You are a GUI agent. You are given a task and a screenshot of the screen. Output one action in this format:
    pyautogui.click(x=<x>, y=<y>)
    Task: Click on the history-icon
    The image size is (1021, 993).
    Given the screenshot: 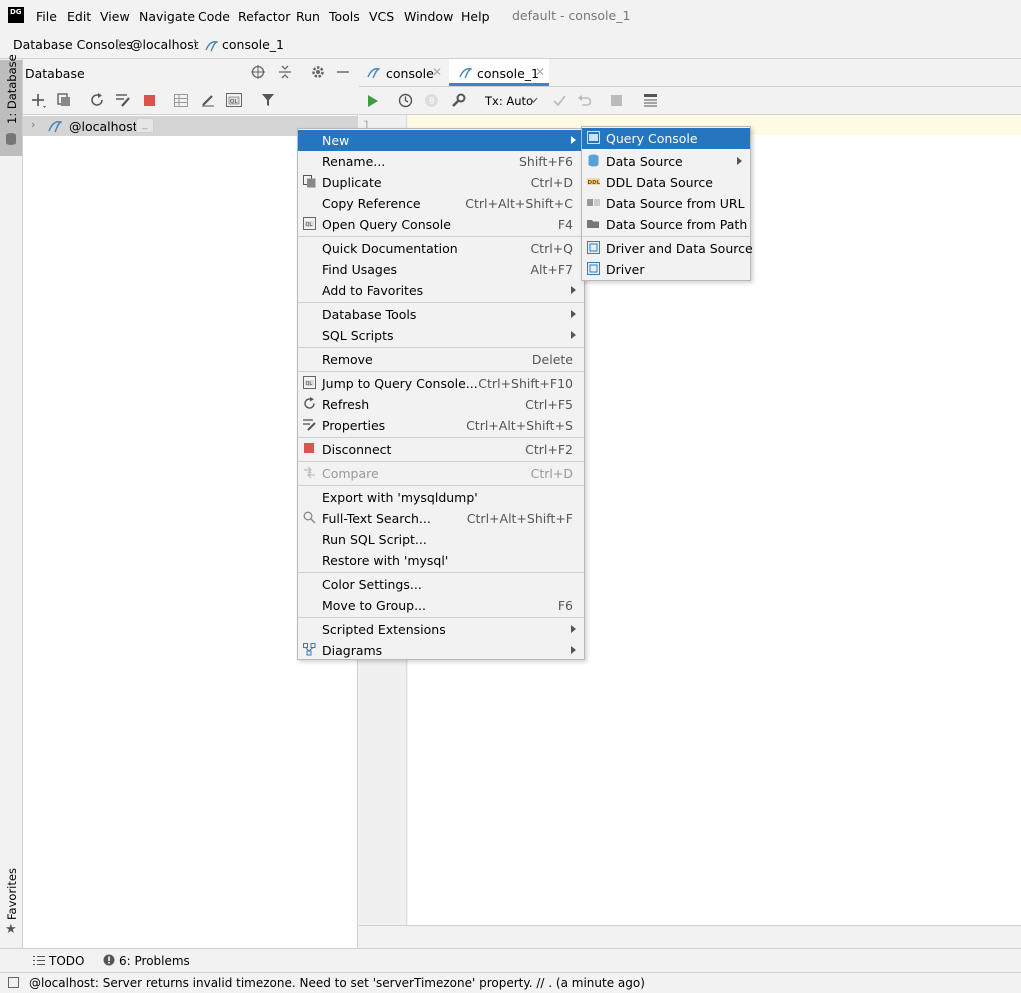 What is the action you would take?
    pyautogui.click(x=405, y=100)
    